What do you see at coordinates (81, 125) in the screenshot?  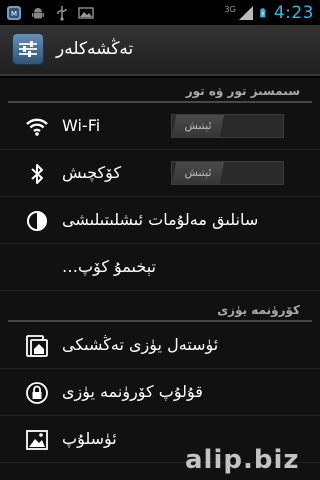 I see `settings-item-label: Wi-Fi` at bounding box center [81, 125].